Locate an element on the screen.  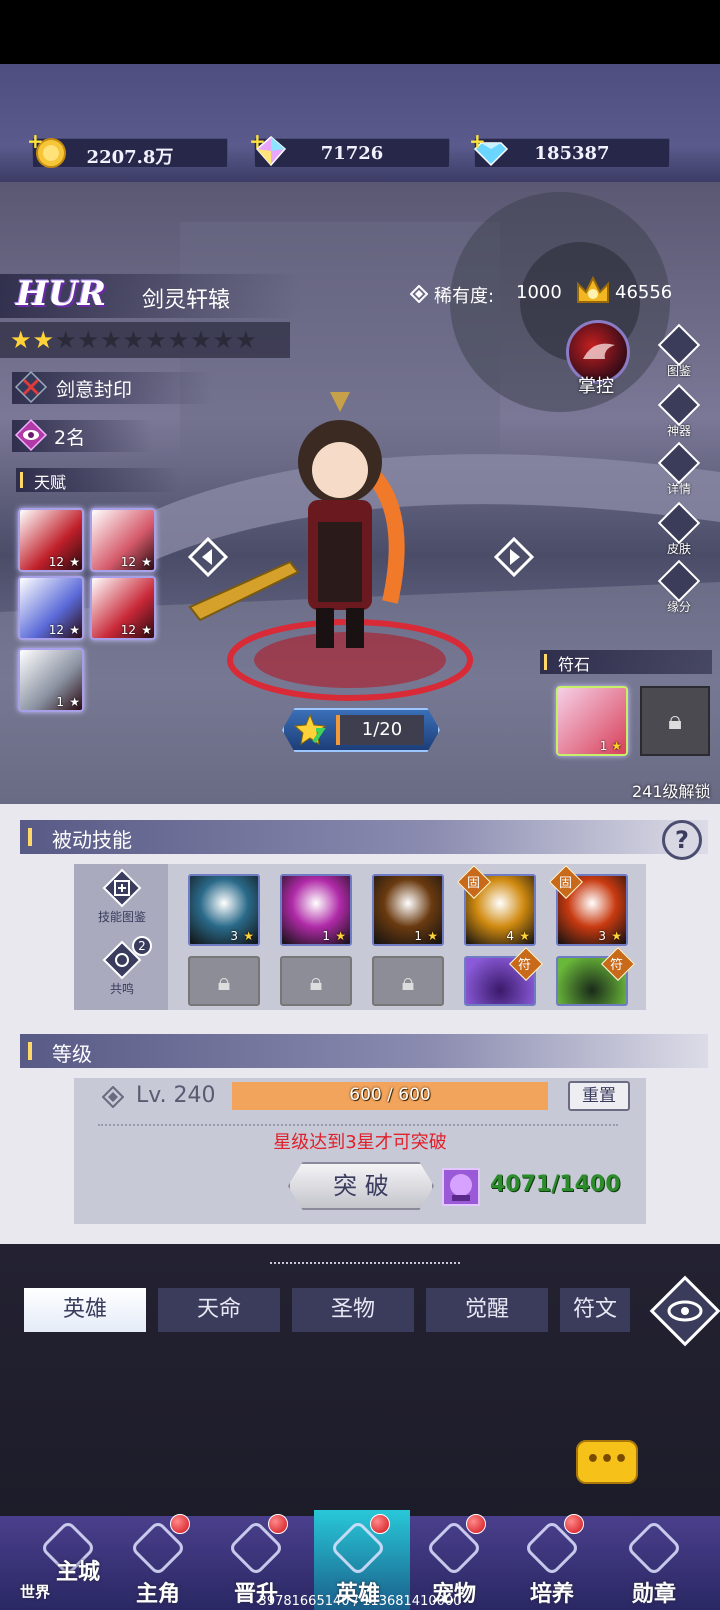
help-button: ? is located at coordinates (682, 840).